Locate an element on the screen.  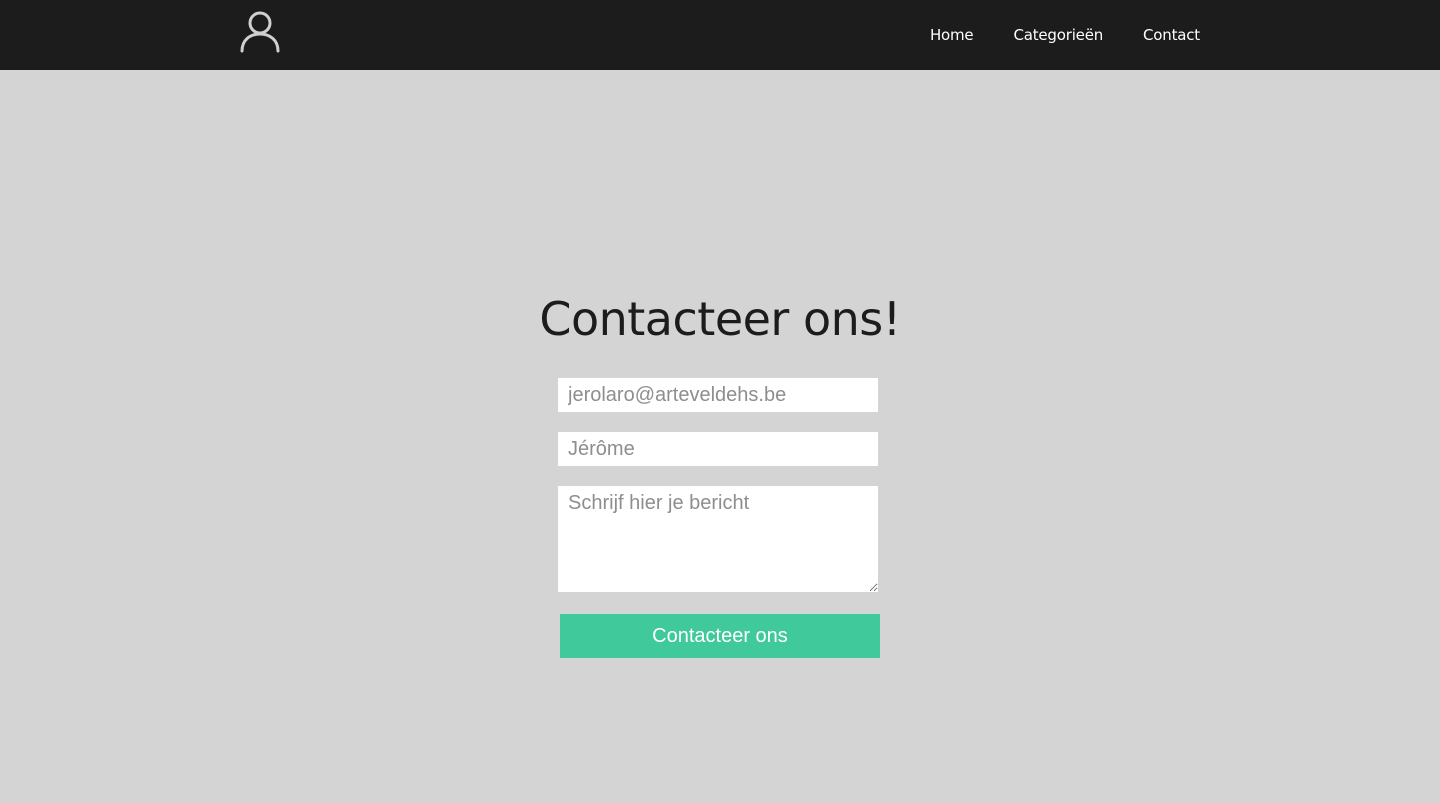
contact-submit-button: Contacteer ons is located at coordinates (720, 636).